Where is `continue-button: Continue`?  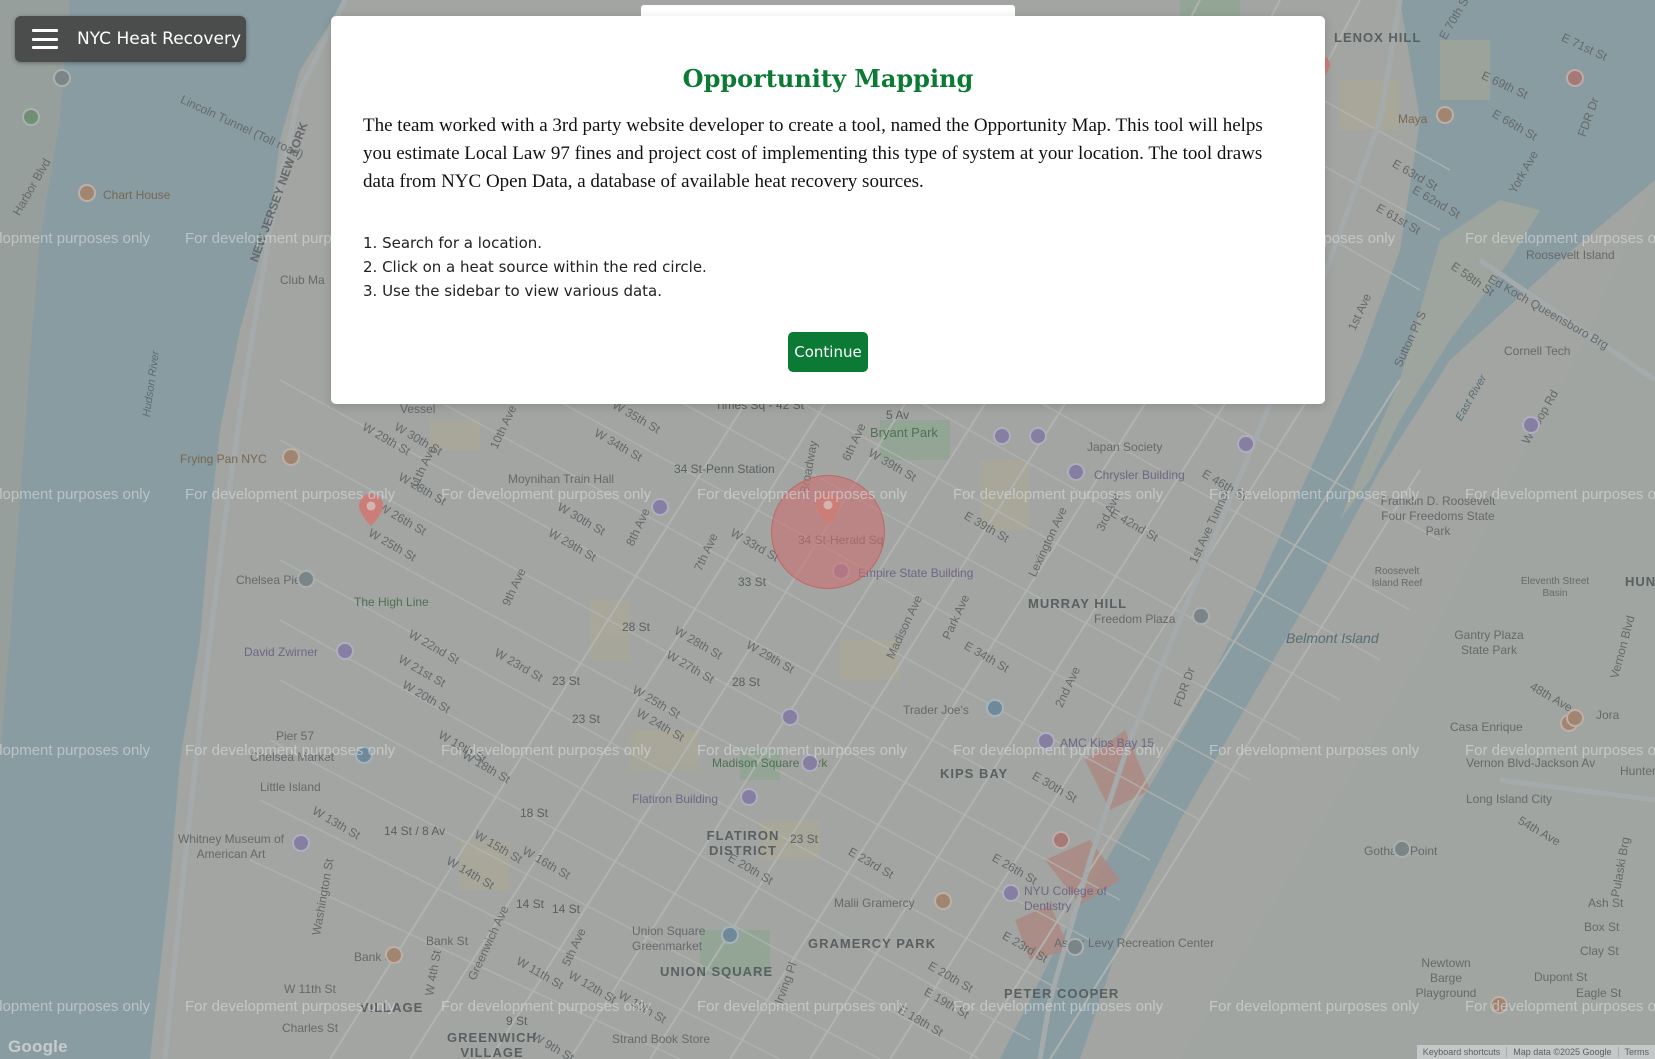 continue-button: Continue is located at coordinates (828, 352).